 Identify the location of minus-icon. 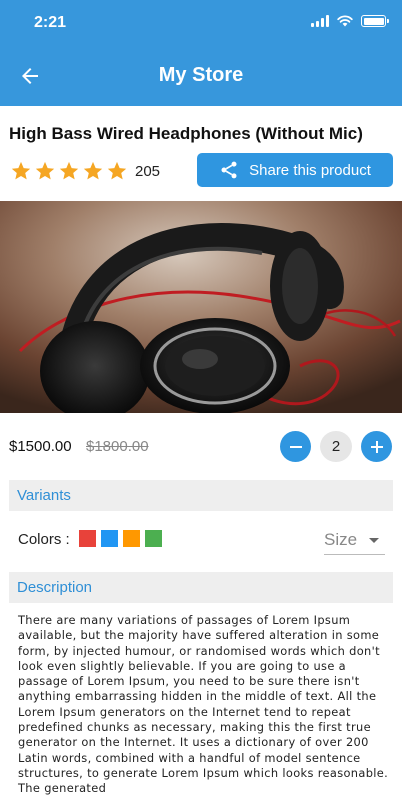
(295, 446).